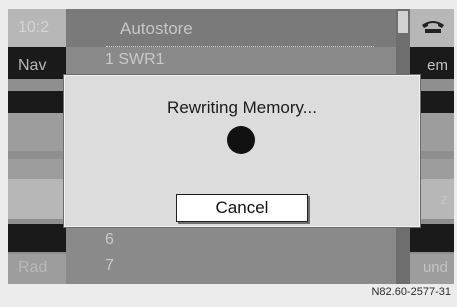  I want to click on cancel-button: Cancel, so click(242, 208).